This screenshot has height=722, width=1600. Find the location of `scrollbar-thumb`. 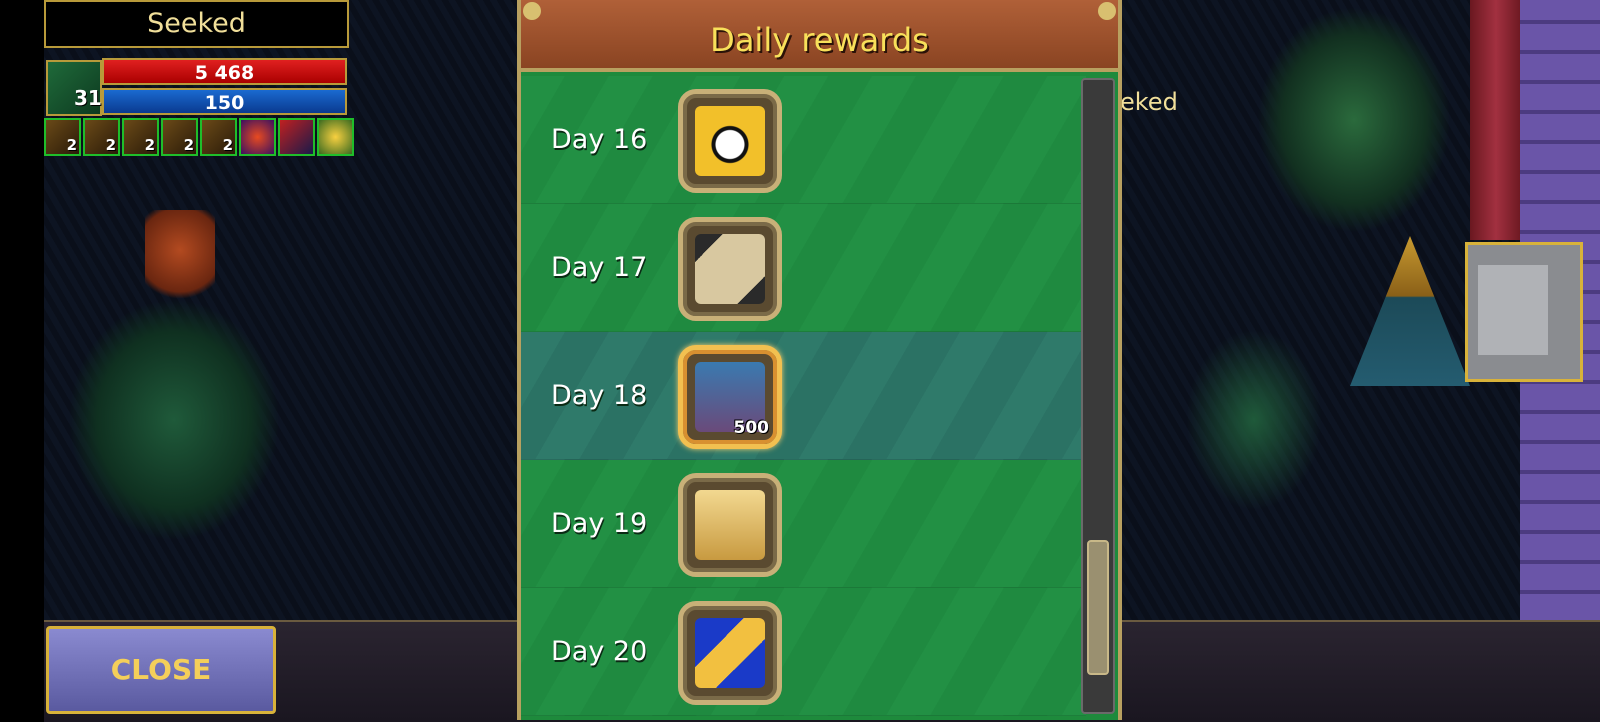

scrollbar-thumb is located at coordinates (1098, 607).